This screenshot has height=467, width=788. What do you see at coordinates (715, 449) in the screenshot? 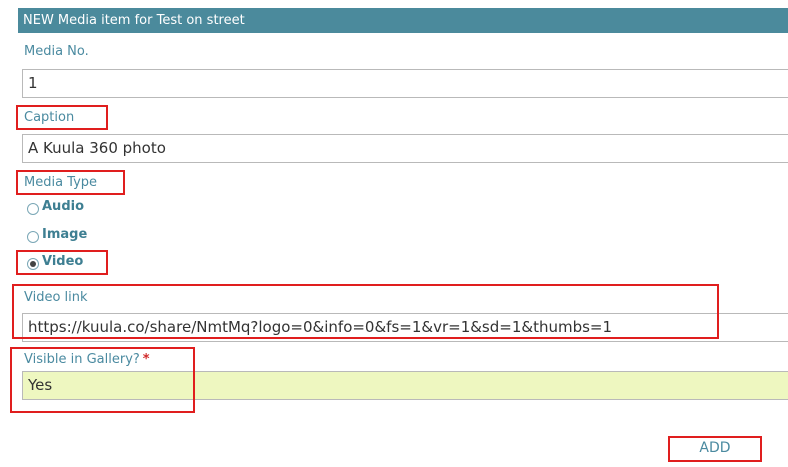
I see `add-button-annotation-box` at bounding box center [715, 449].